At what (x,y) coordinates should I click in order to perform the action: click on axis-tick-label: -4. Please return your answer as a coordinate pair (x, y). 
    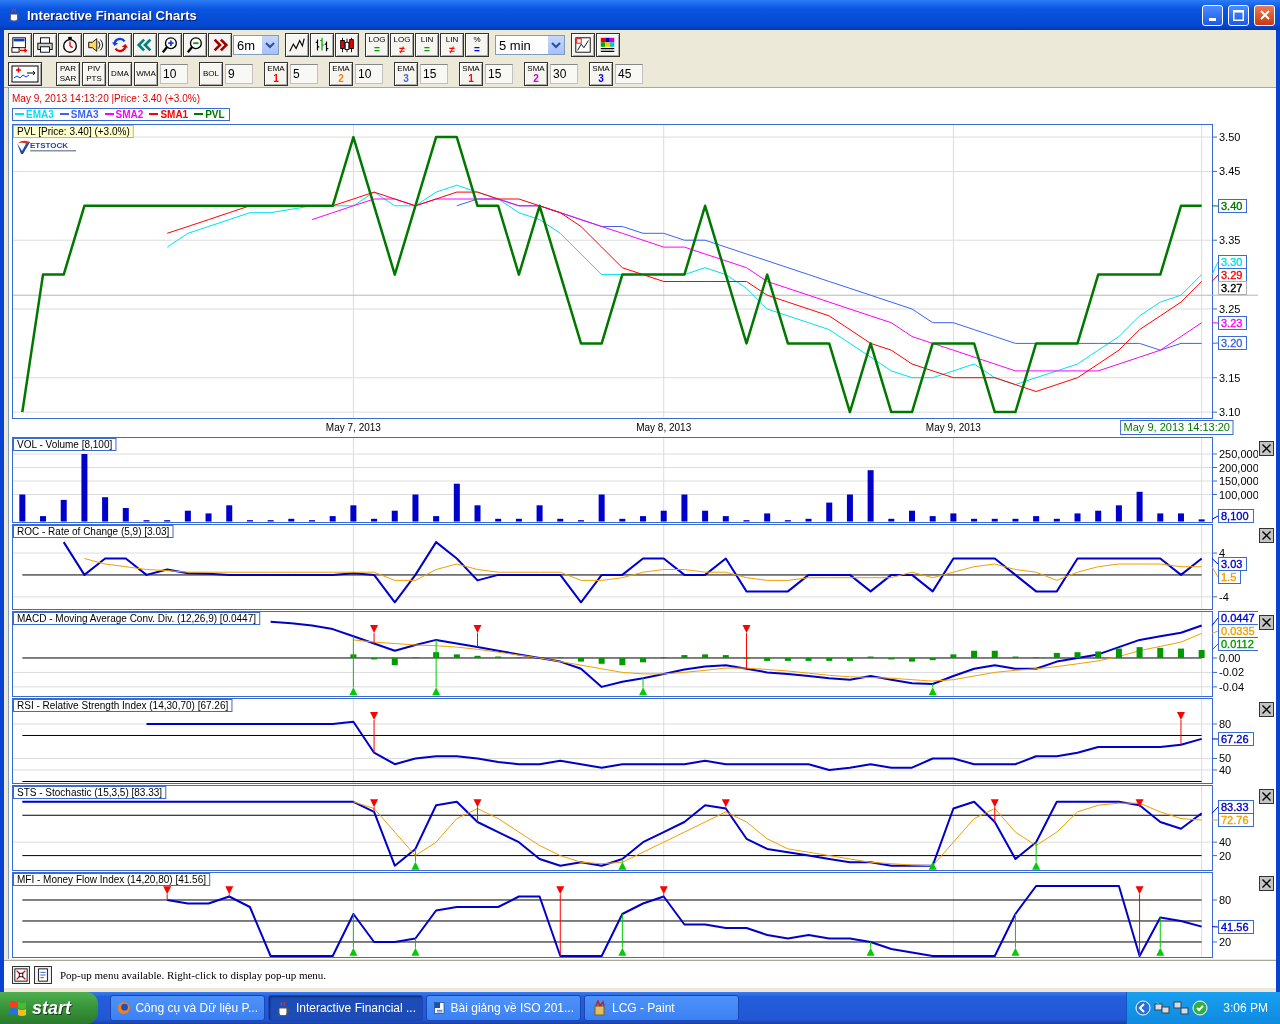
    Looking at the image, I should click on (1224, 596).